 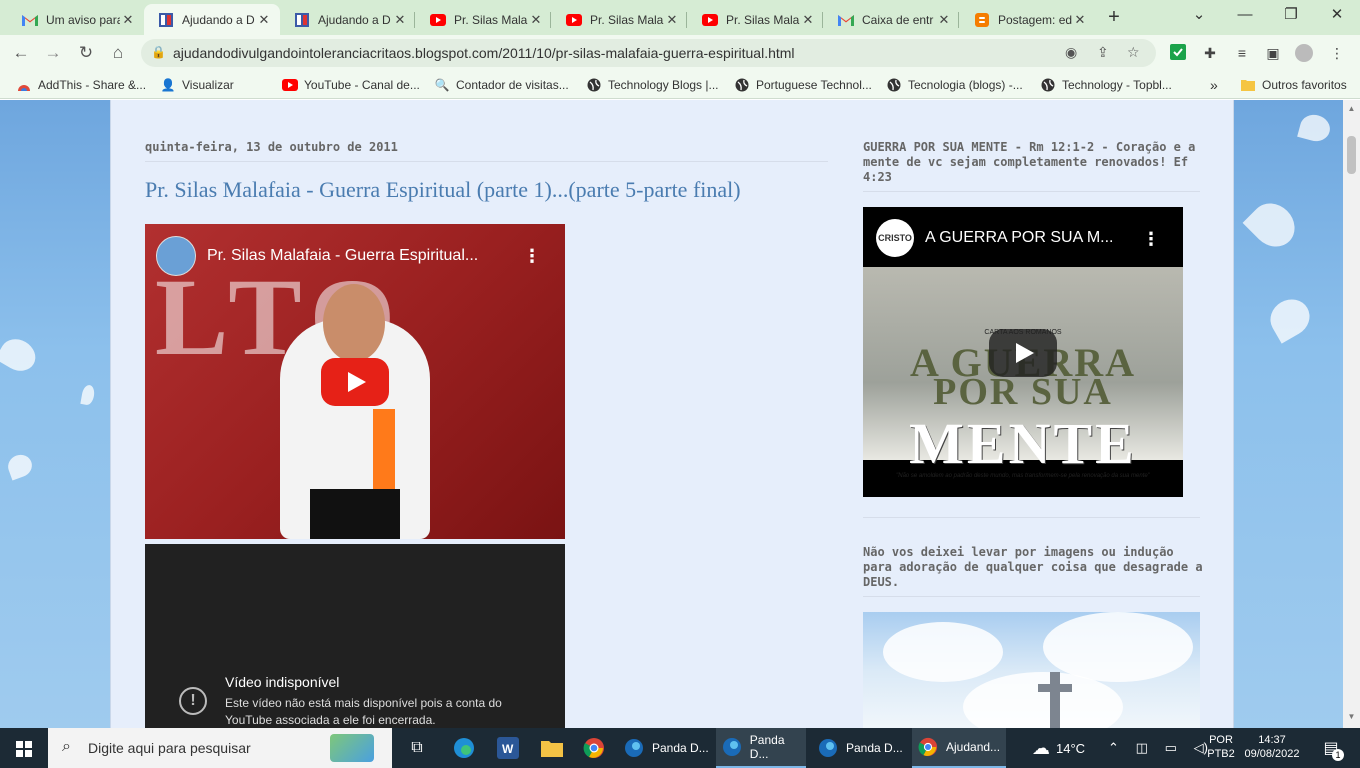 What do you see at coordinates (1142, 748) in the screenshot?
I see `camera-icon: ◫` at bounding box center [1142, 748].